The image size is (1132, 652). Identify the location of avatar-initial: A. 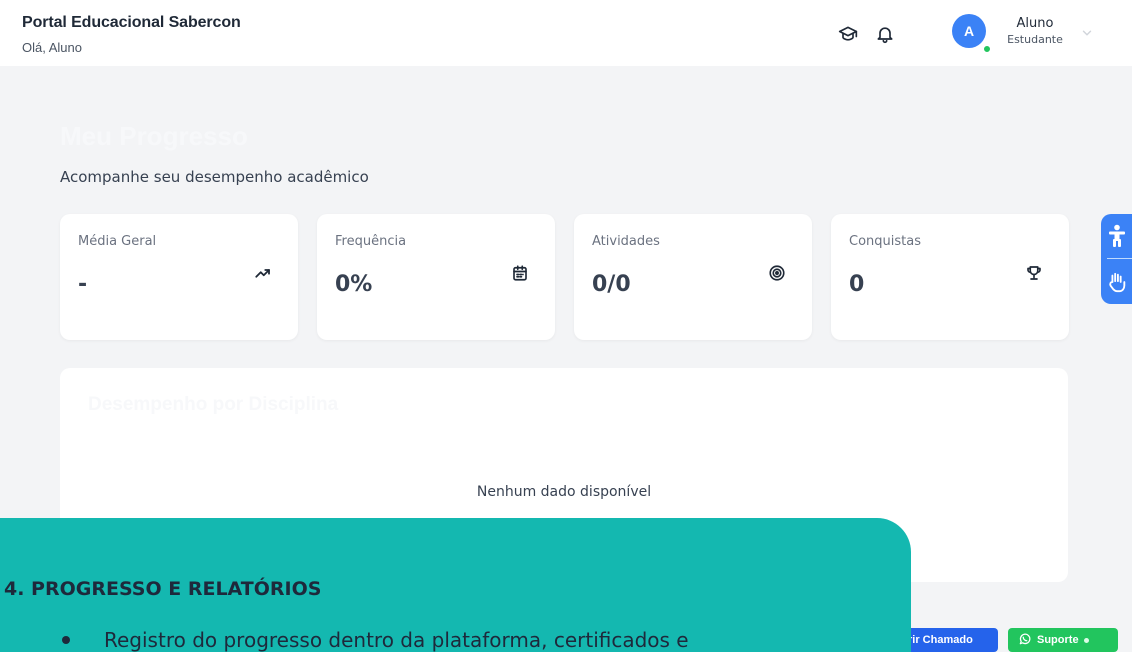
(969, 31).